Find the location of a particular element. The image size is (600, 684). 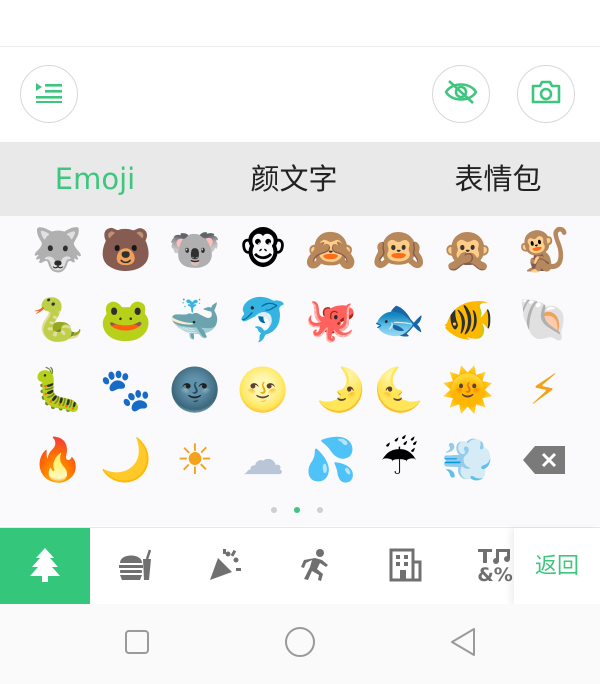

system-nav-bar is located at coordinates (300, 644).